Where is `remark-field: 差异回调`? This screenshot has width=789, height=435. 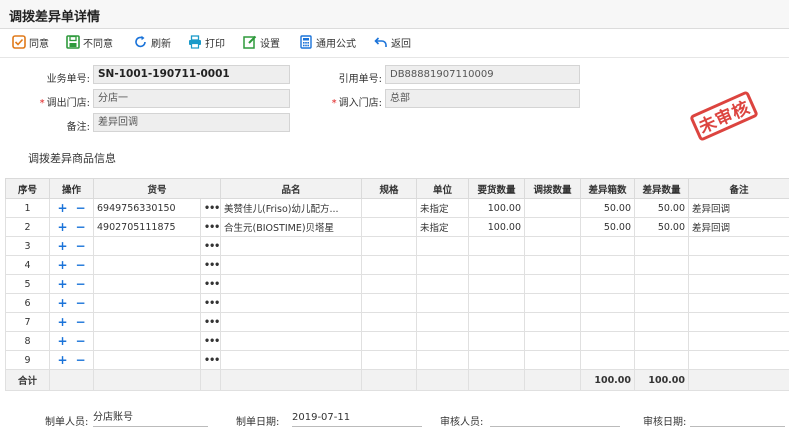
remark-field: 差异回调 is located at coordinates (191, 122).